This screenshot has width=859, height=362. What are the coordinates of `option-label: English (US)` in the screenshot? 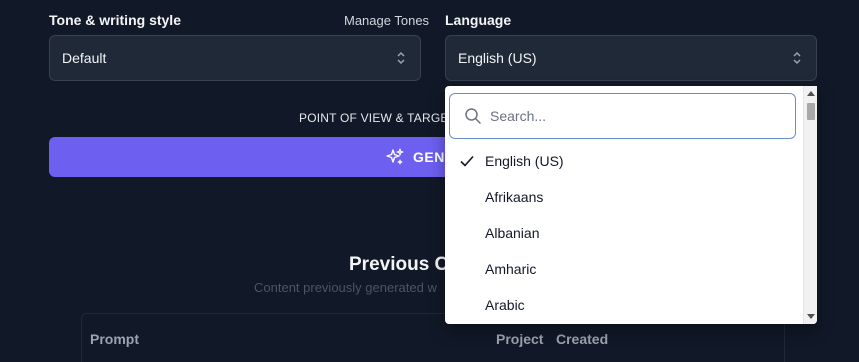 It's located at (524, 161).